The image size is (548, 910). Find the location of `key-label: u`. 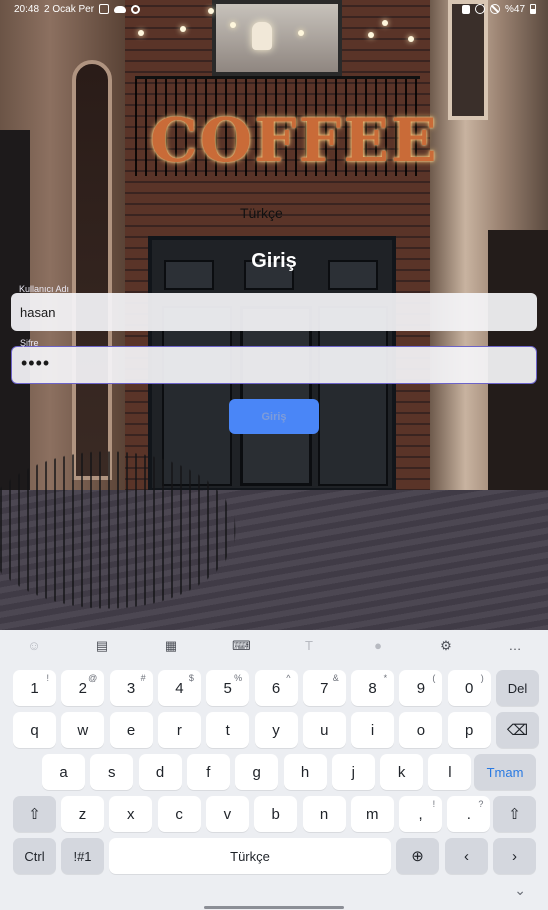

key-label: u is located at coordinates (324, 730).